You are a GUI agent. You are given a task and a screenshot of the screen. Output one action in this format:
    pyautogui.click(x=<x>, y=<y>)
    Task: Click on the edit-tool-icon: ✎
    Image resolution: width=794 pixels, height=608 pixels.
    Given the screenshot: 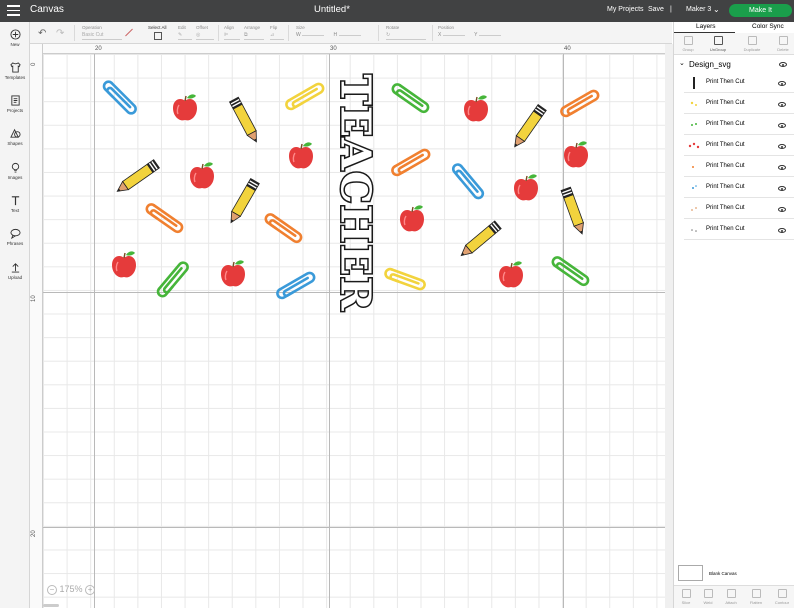 What is the action you would take?
    pyautogui.click(x=185, y=36)
    